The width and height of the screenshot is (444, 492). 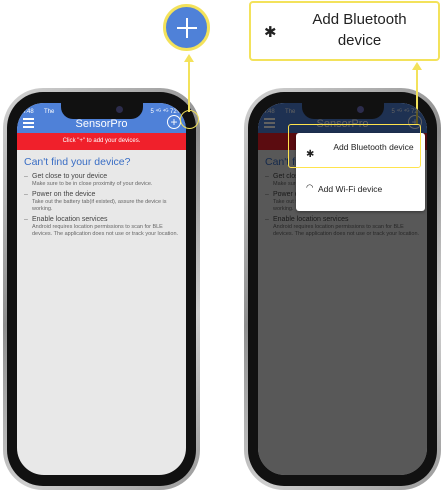 What do you see at coordinates (77, 162) in the screenshot?
I see `help-heading: Can't find your device?` at bounding box center [77, 162].